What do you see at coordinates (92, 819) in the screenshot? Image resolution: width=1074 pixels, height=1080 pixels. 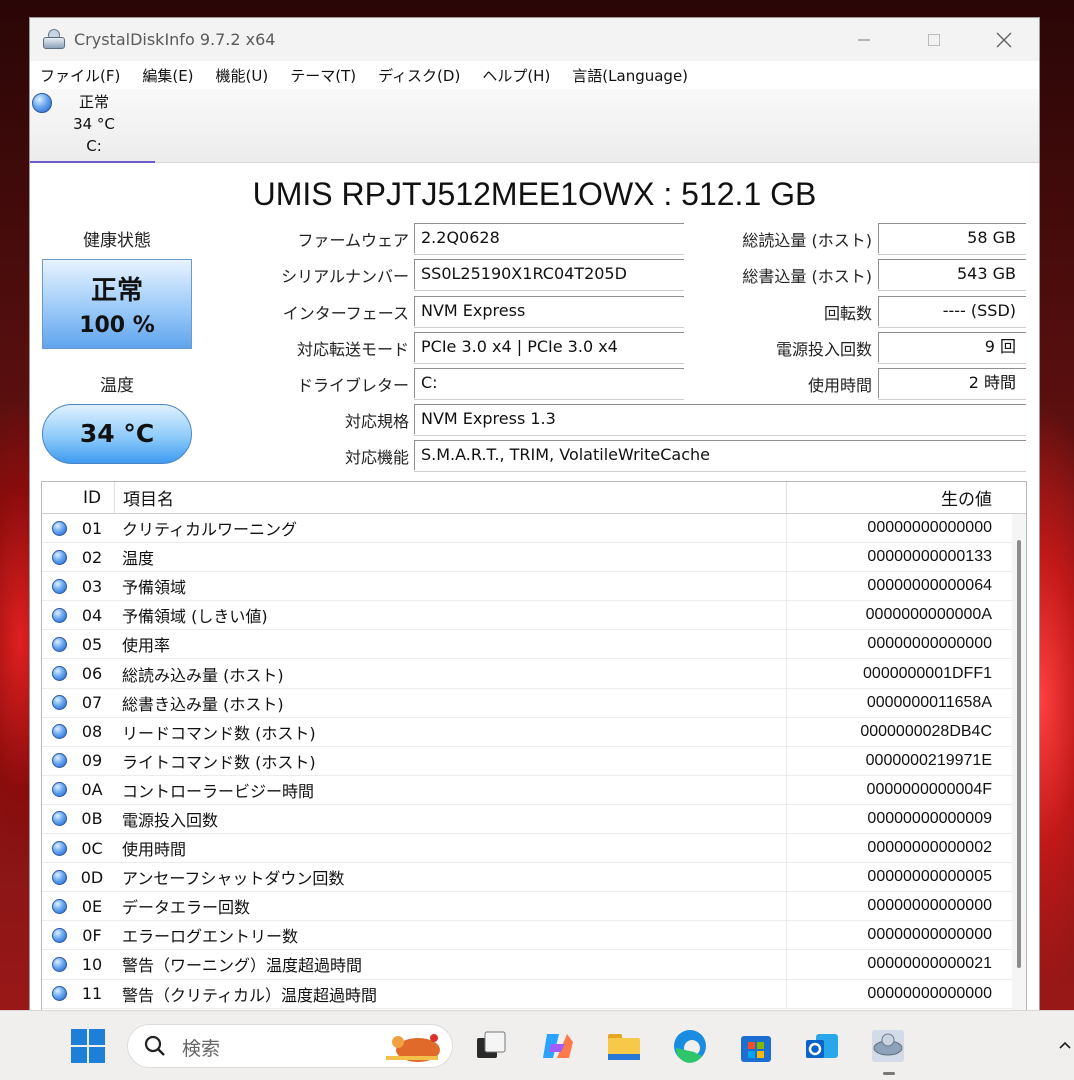 I see `row-id: 0B` at bounding box center [92, 819].